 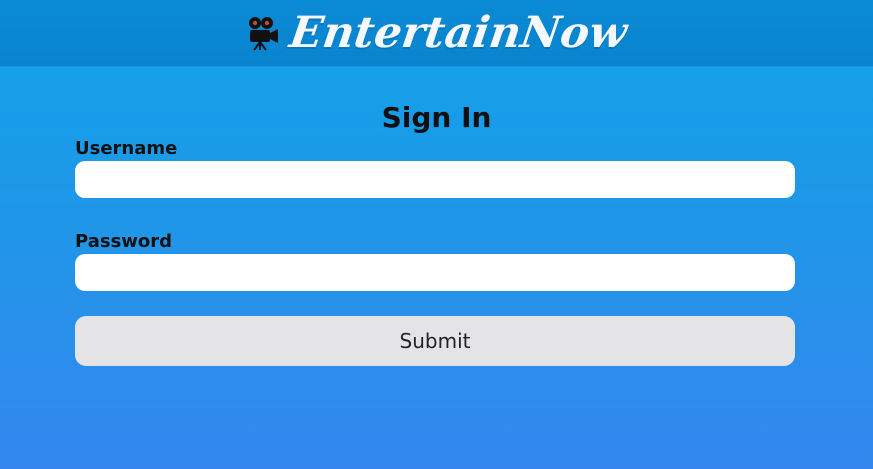 I want to click on brand: EntertainNow, so click(x=436, y=33).